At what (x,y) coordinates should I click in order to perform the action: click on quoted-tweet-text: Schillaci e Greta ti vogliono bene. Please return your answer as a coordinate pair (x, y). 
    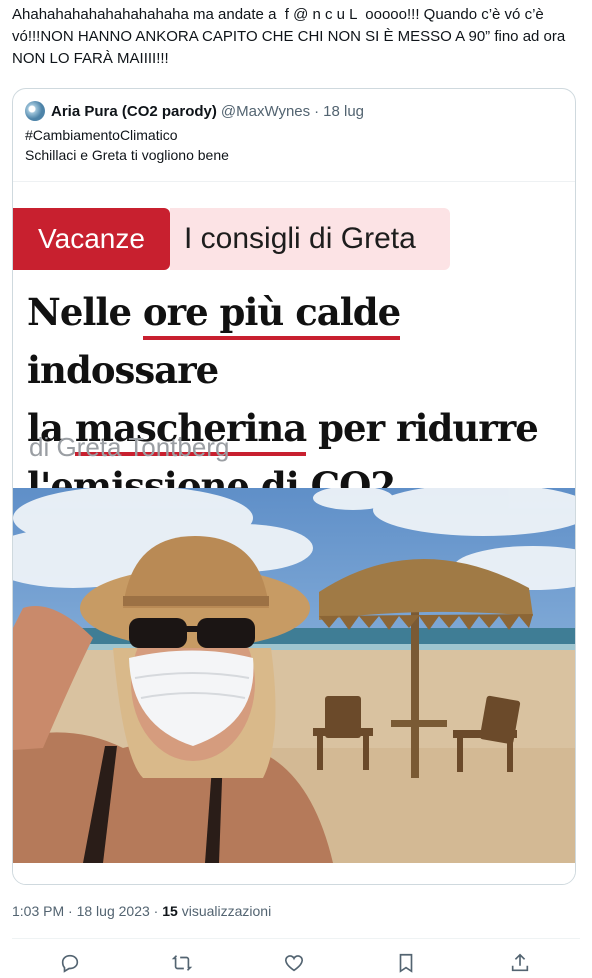
    Looking at the image, I should click on (127, 155).